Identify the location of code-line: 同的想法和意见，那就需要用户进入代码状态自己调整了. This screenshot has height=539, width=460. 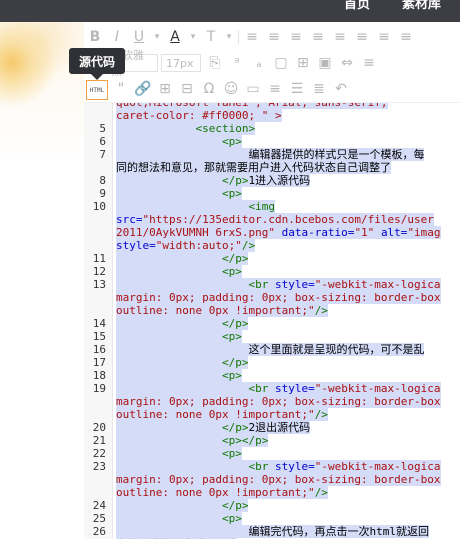
(272, 167).